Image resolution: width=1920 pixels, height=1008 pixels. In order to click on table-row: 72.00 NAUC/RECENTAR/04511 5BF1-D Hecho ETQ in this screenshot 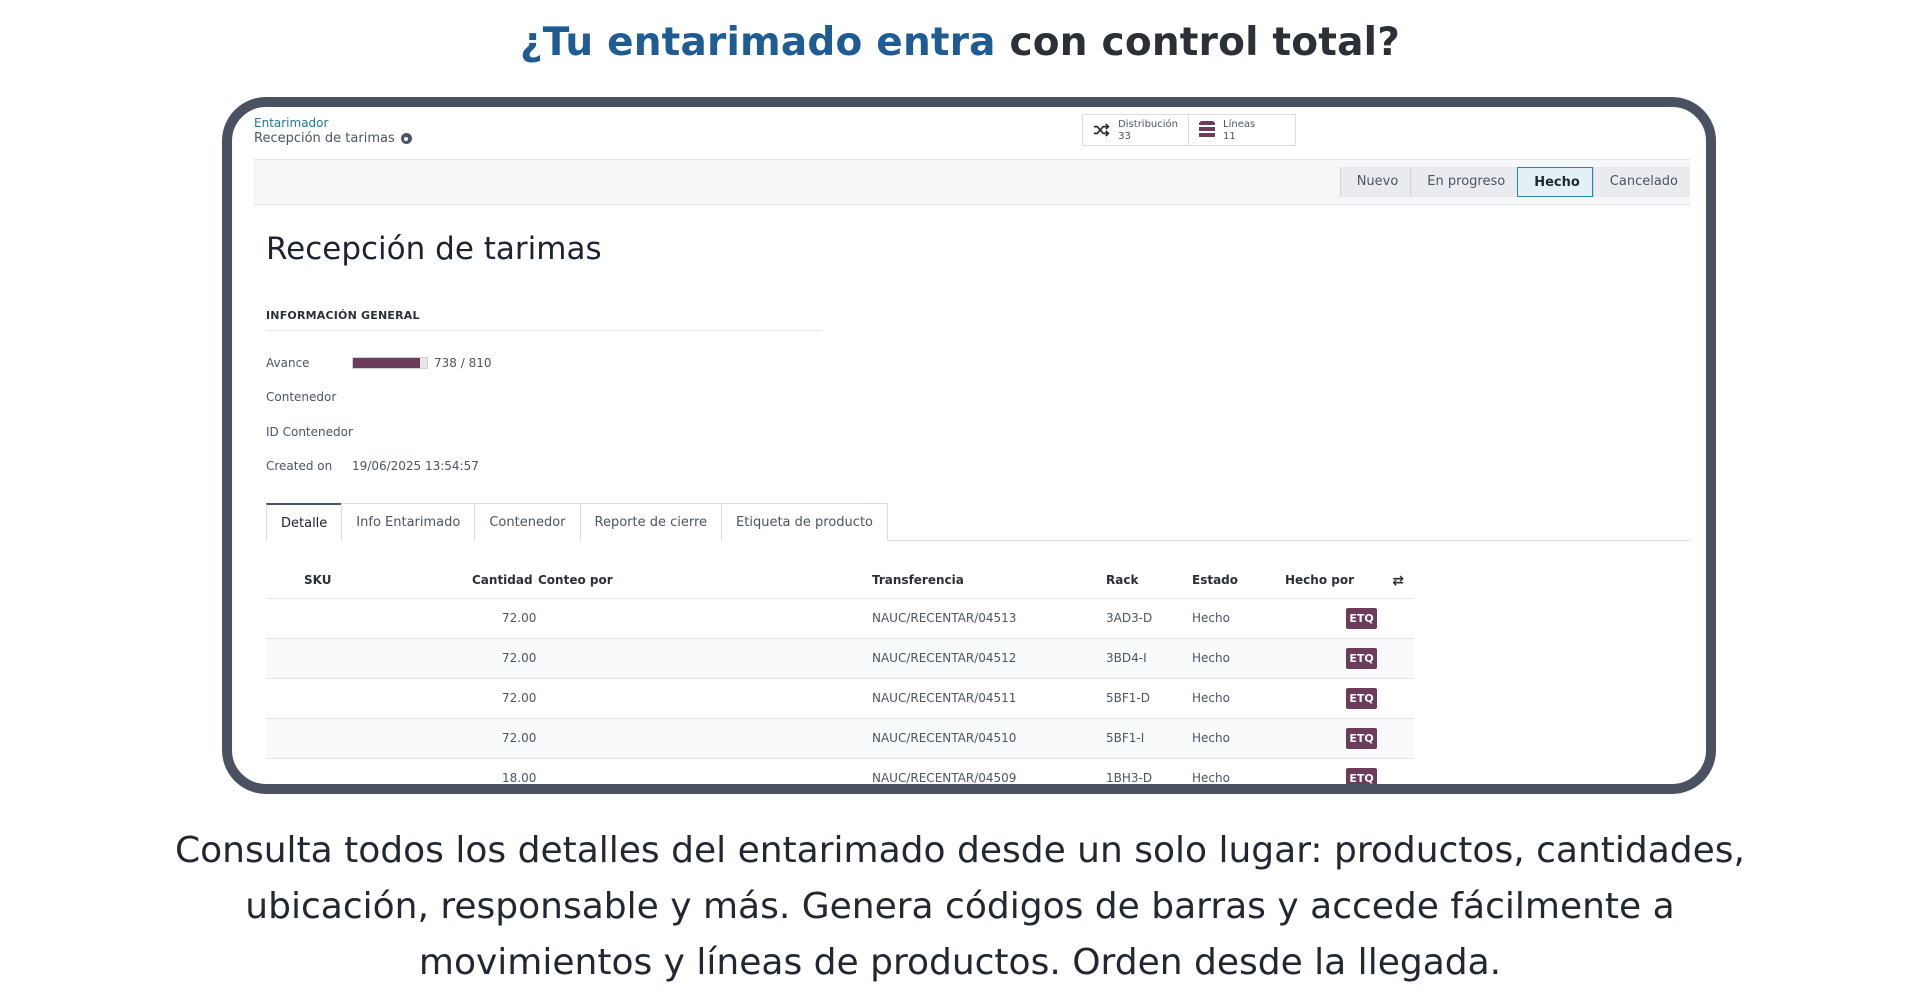, I will do `click(840, 698)`.